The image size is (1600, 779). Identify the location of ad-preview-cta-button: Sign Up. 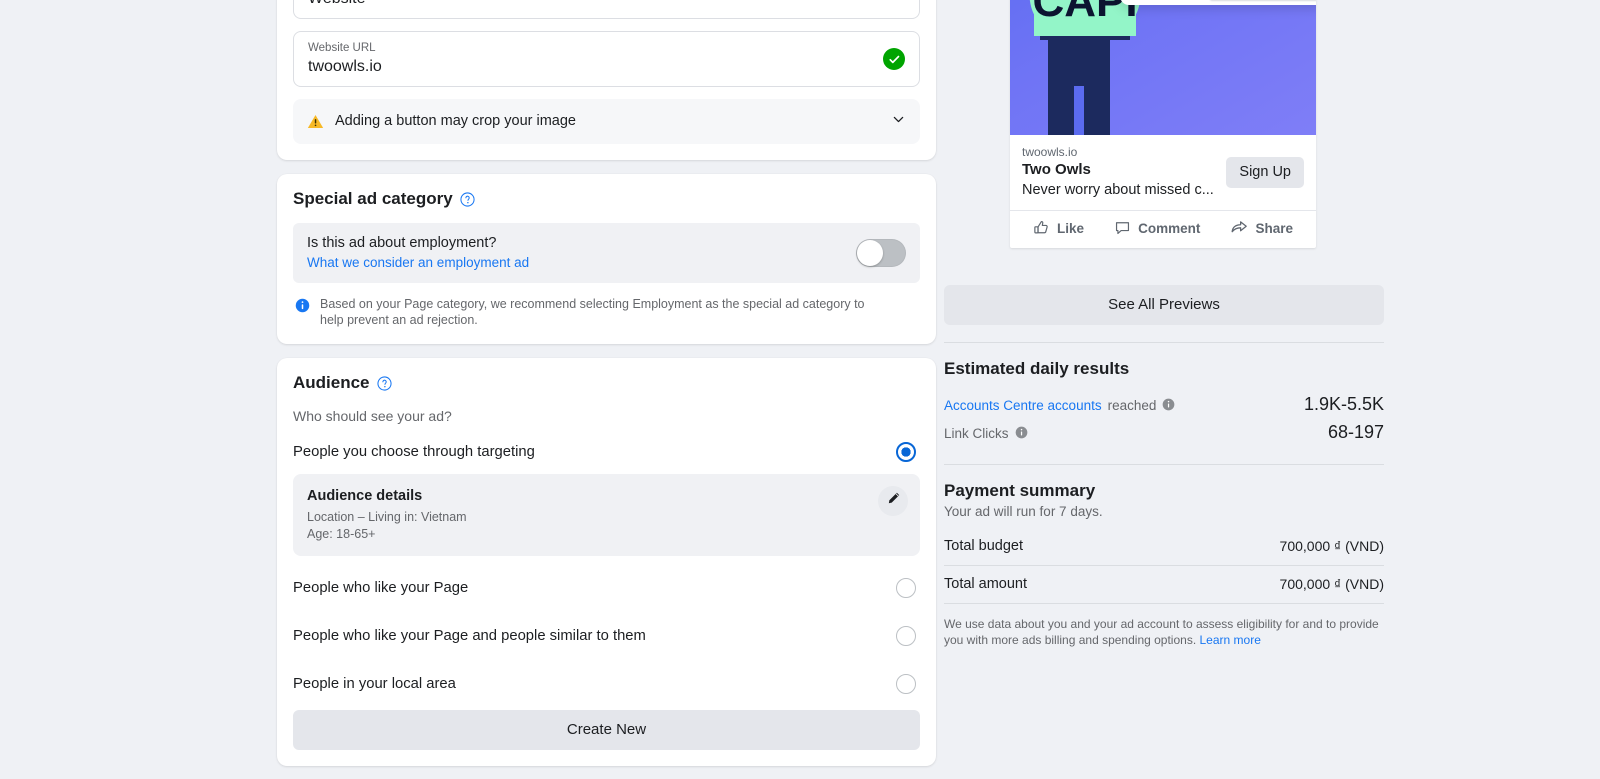
(1265, 172).